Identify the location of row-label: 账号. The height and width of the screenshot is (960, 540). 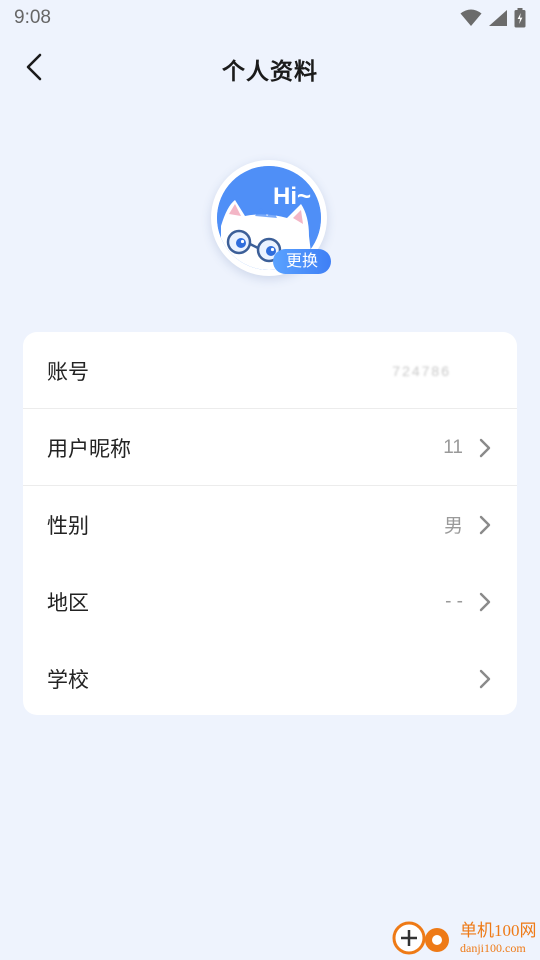
(68, 371).